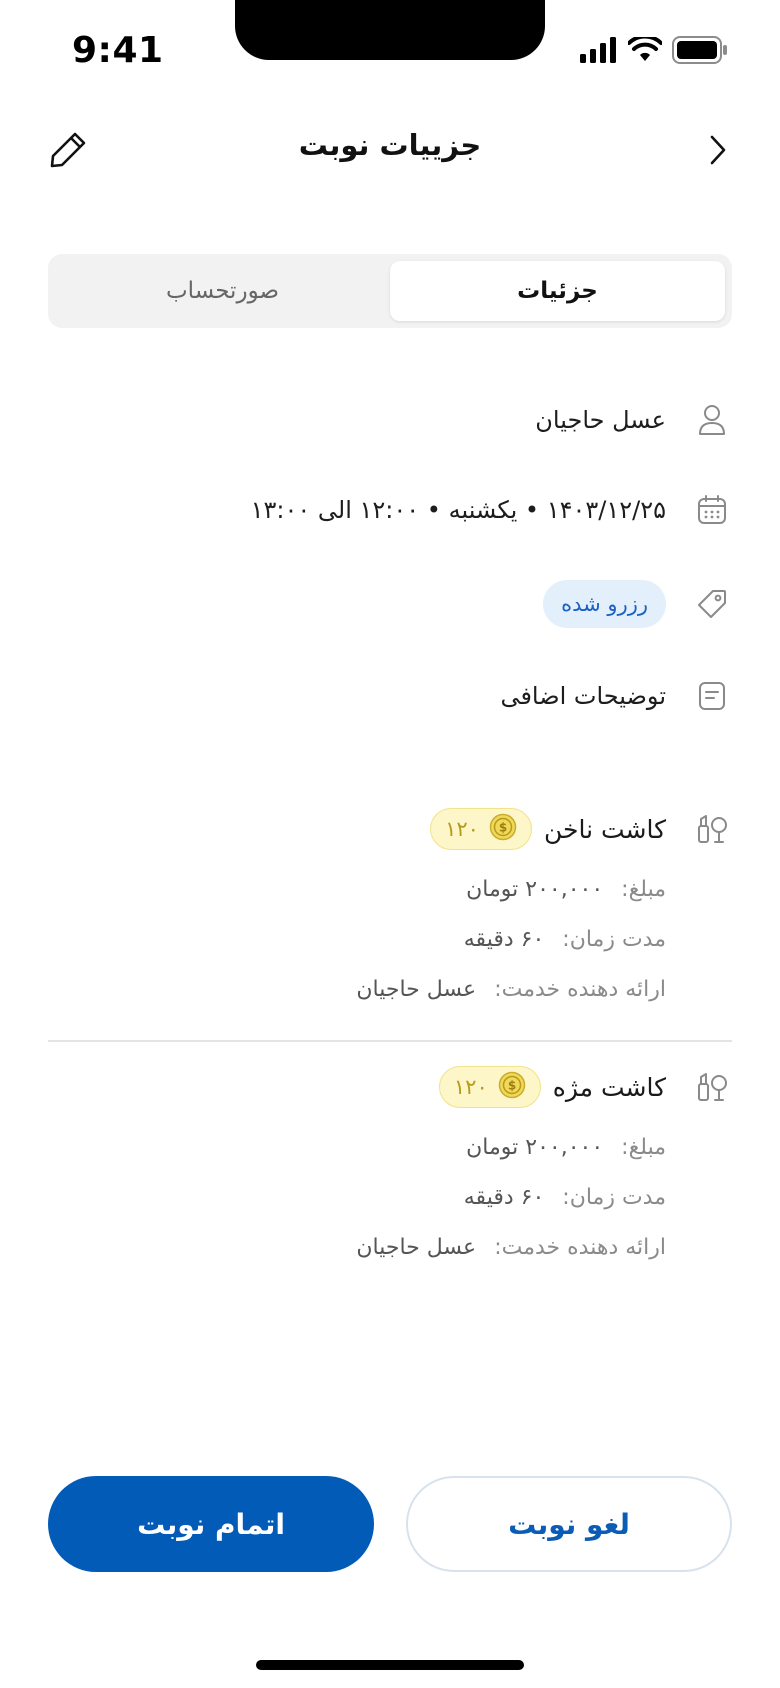 The width and height of the screenshot is (780, 1688). Describe the element at coordinates (600, 420) in the screenshot. I see `customer-name: عسل حاجیان` at that location.